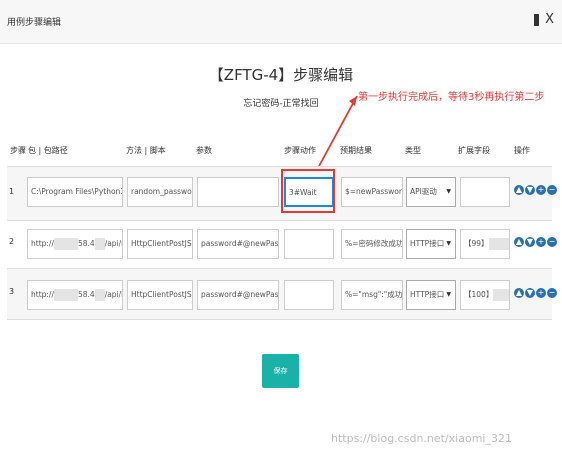  What do you see at coordinates (280, 371) in the screenshot?
I see `save-button: 保存` at bounding box center [280, 371].